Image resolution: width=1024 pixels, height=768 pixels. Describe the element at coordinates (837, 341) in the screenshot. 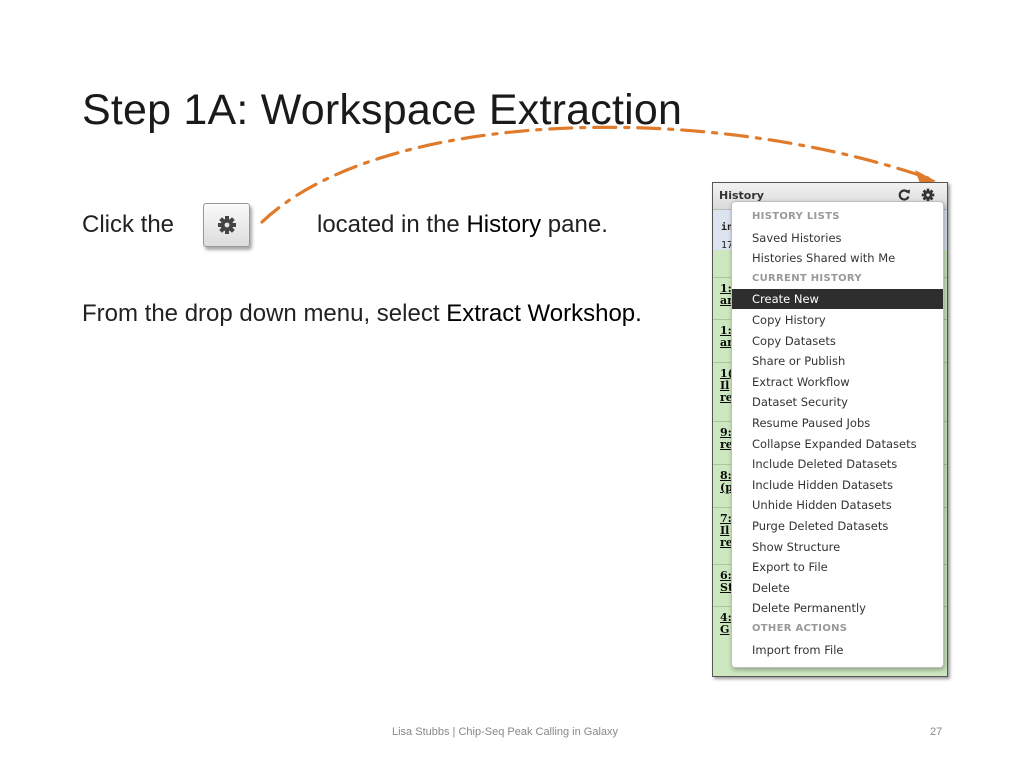

I see `menu-item-copy-datasets: Copy Datasets` at that location.